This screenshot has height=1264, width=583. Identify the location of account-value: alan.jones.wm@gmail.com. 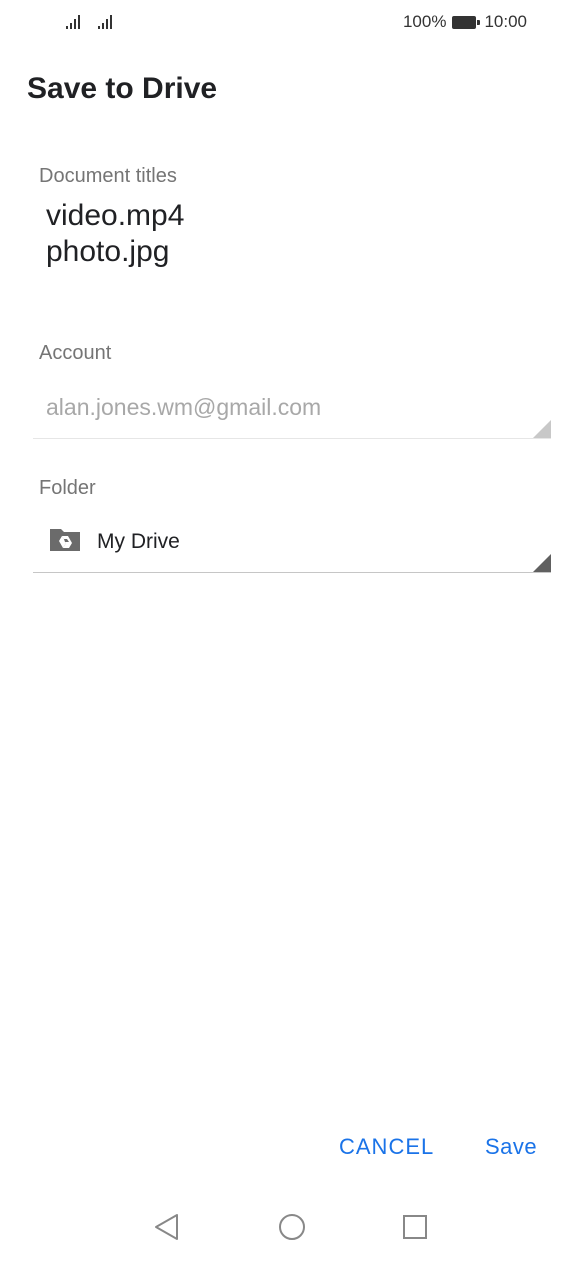
(184, 407).